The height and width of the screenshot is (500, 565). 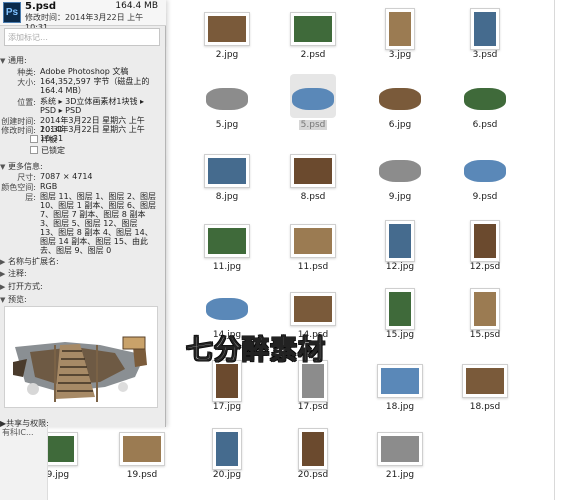 I want to click on file-label-text: 3.psd, so click(x=485, y=55).